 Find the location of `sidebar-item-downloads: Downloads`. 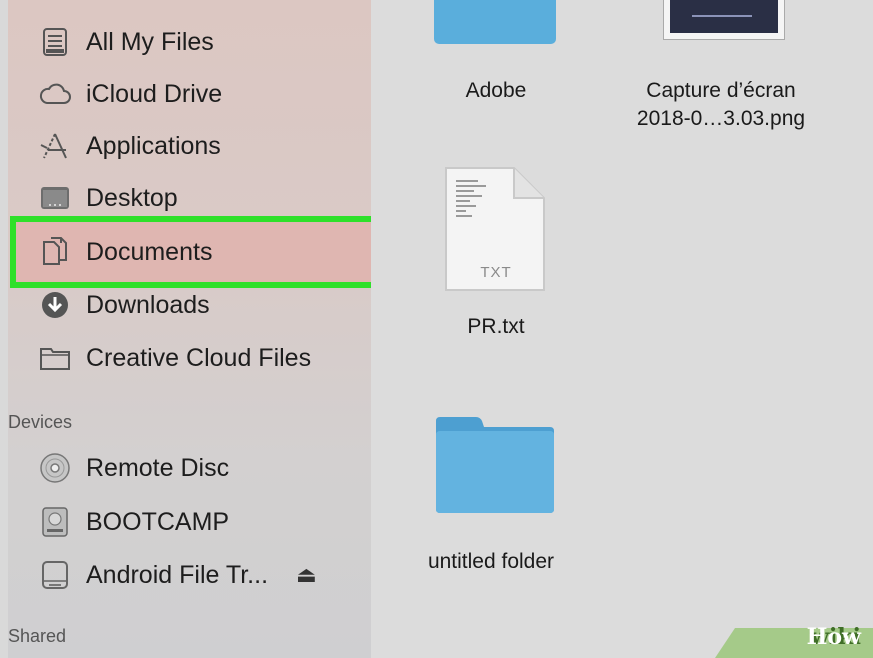

sidebar-item-downloads: Downloads is located at coordinates (124, 305).